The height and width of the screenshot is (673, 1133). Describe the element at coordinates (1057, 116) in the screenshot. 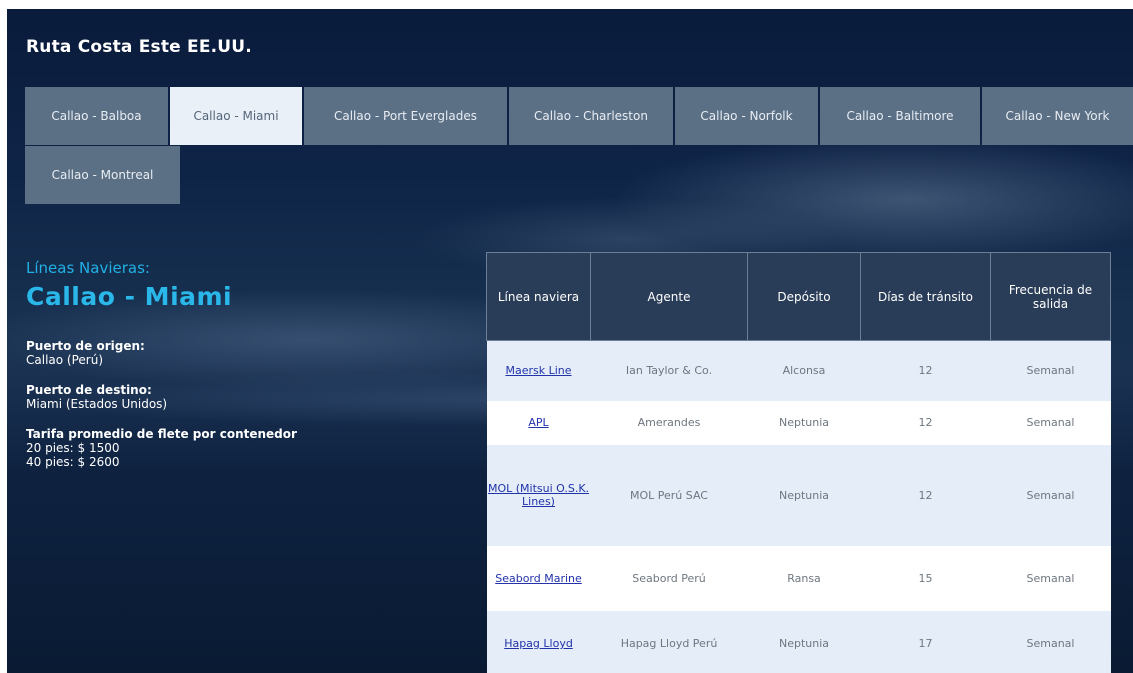

I see `tab-callao-new-york: Callao - New York` at that location.